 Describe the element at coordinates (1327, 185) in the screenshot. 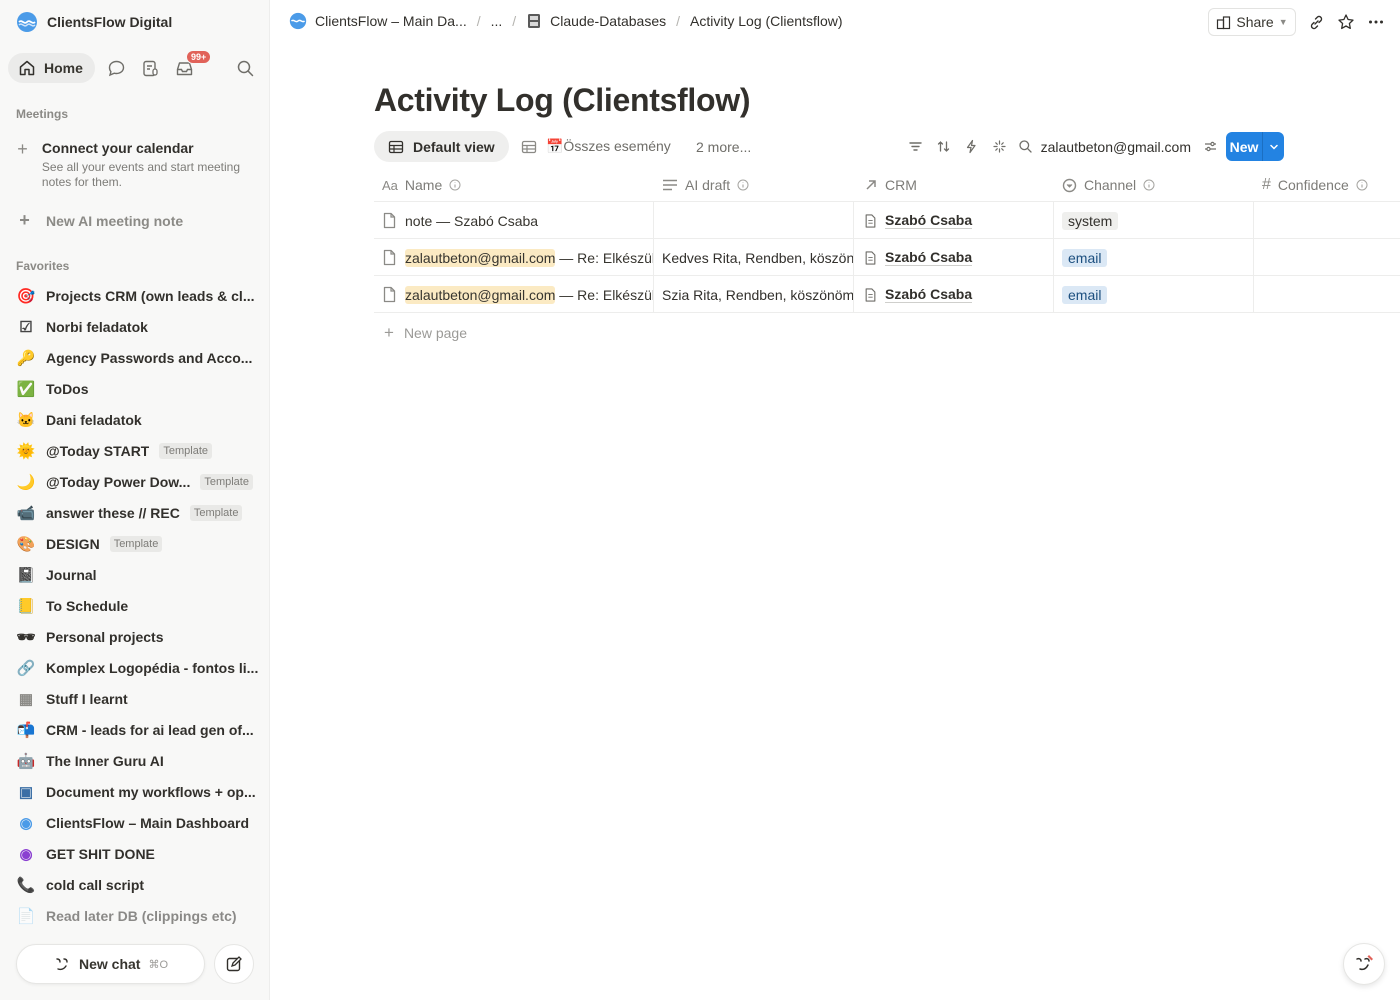

I see `column-confidence: # Confidence` at that location.